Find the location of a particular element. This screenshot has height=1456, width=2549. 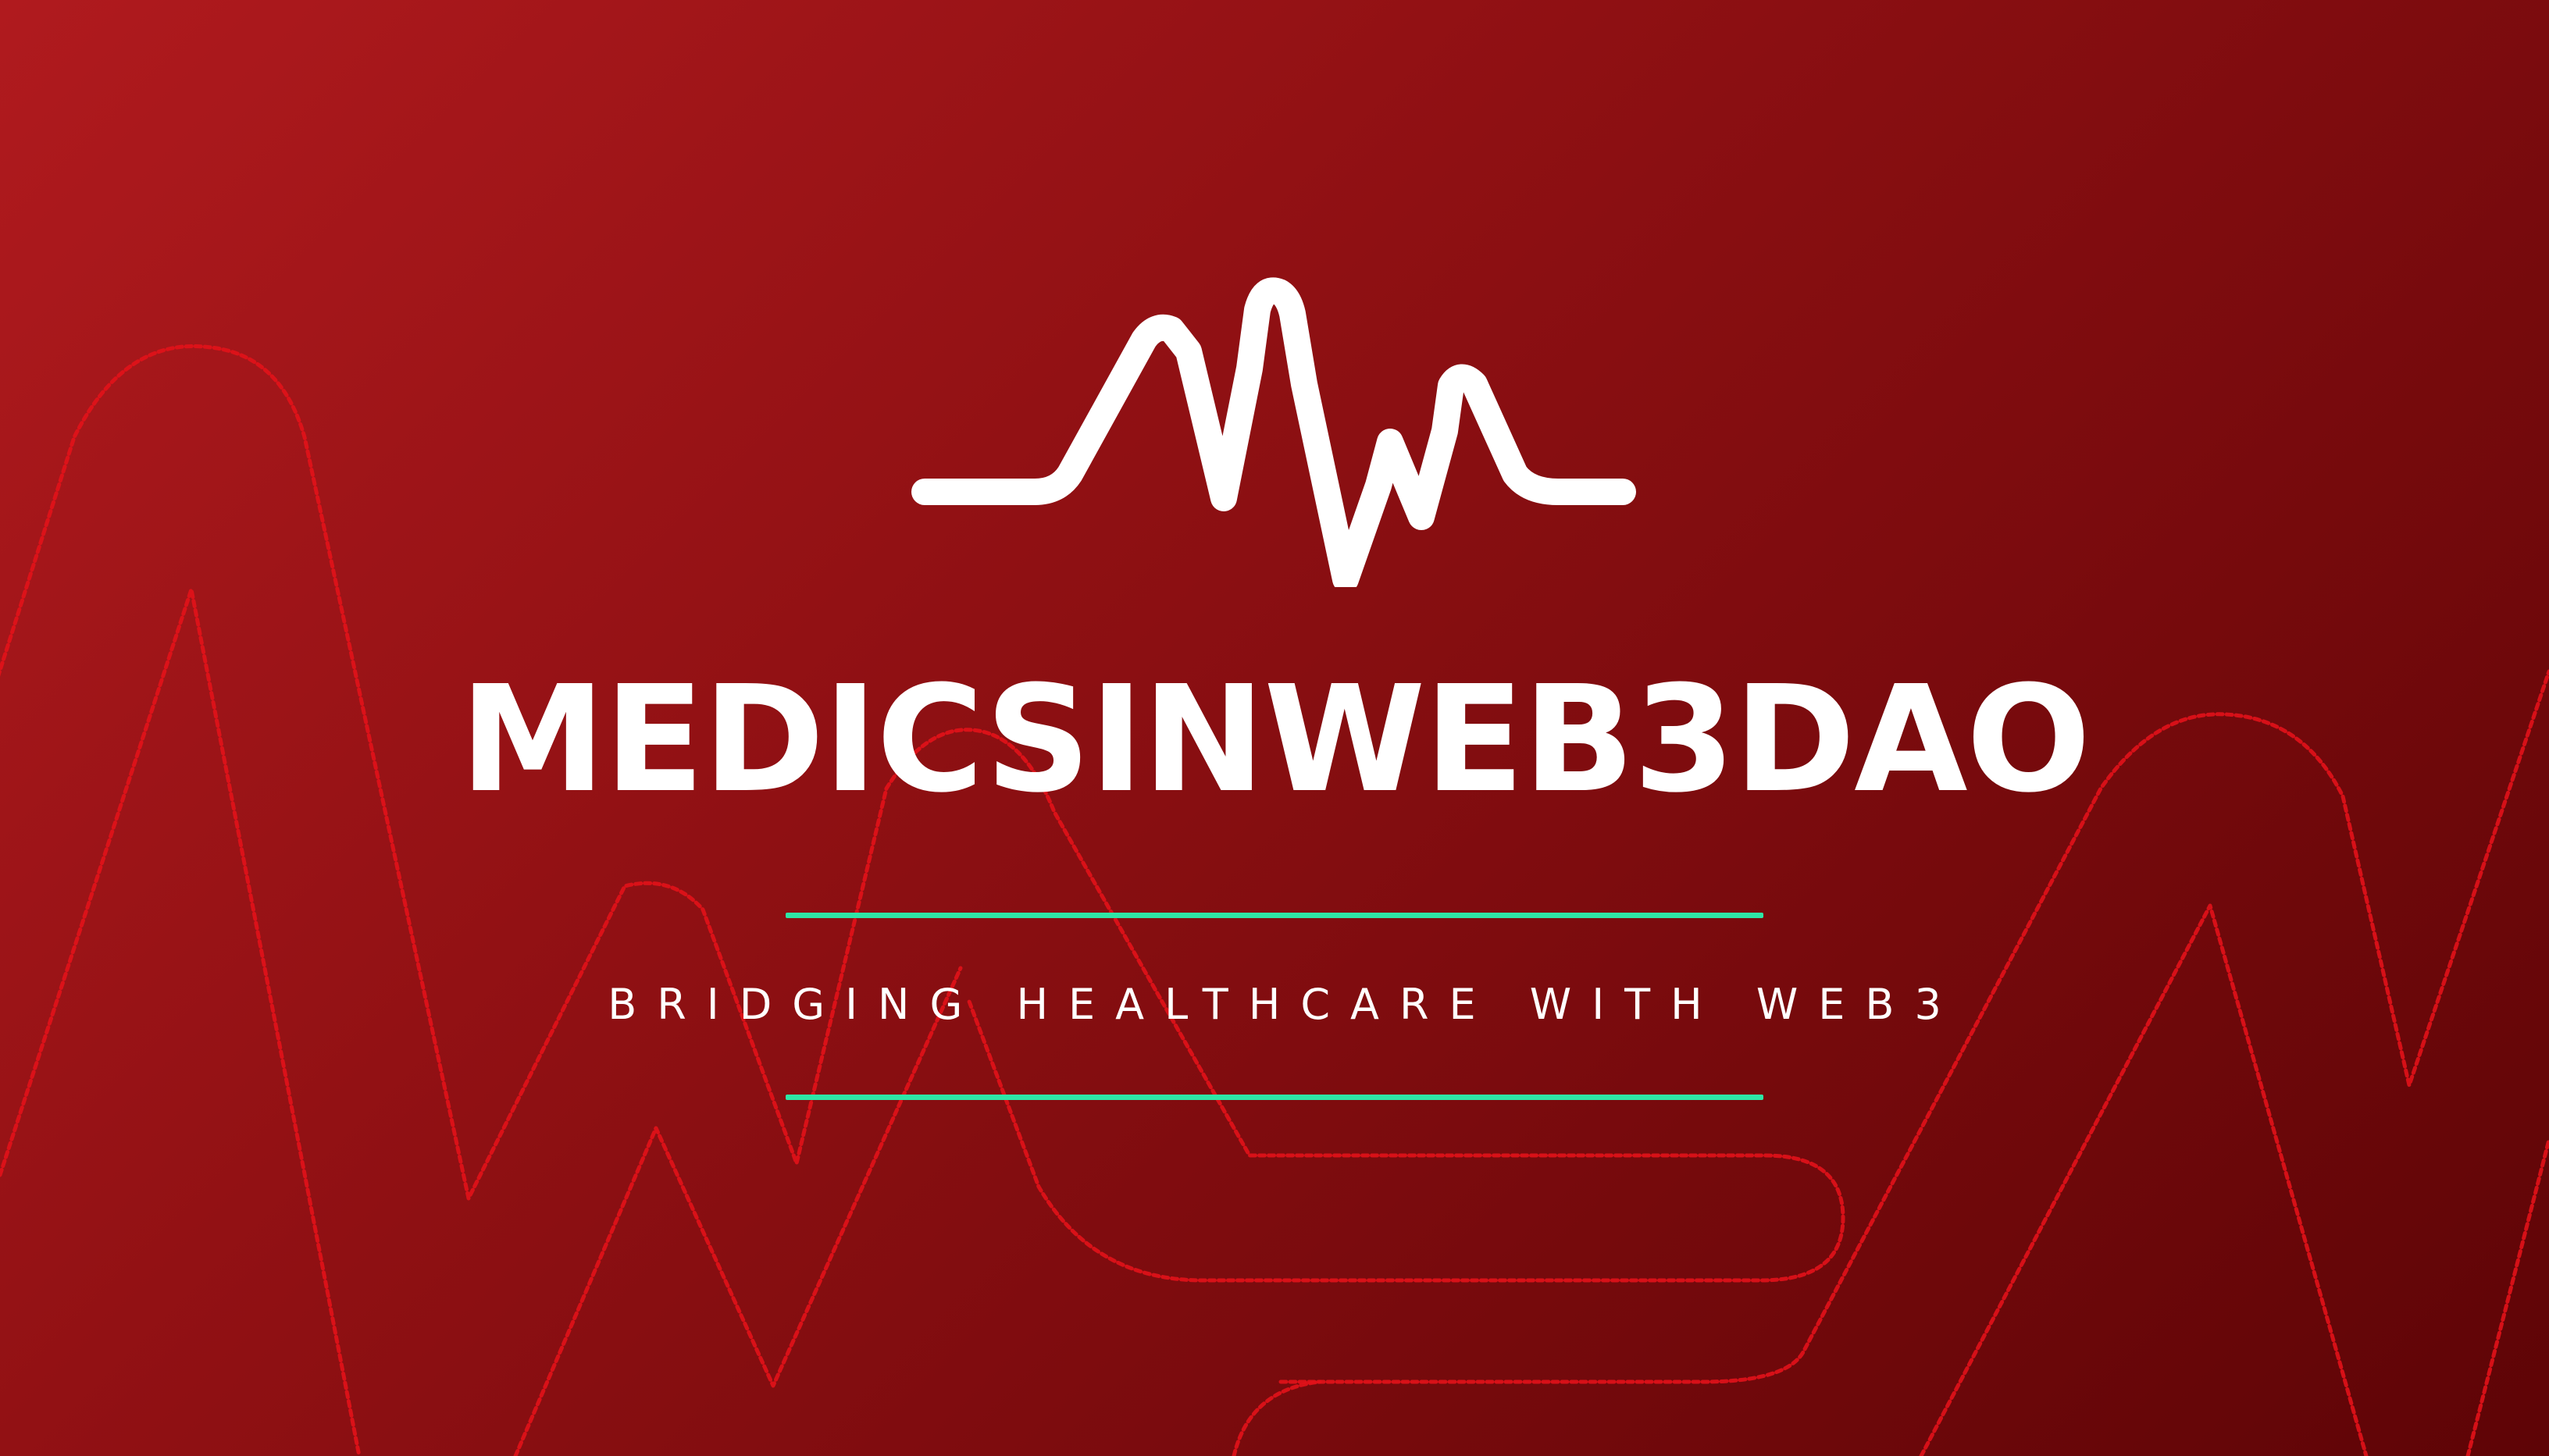

tagline: BRIDGING HEALTHCARE WITH WEB3 is located at coordinates (1285, 1004).